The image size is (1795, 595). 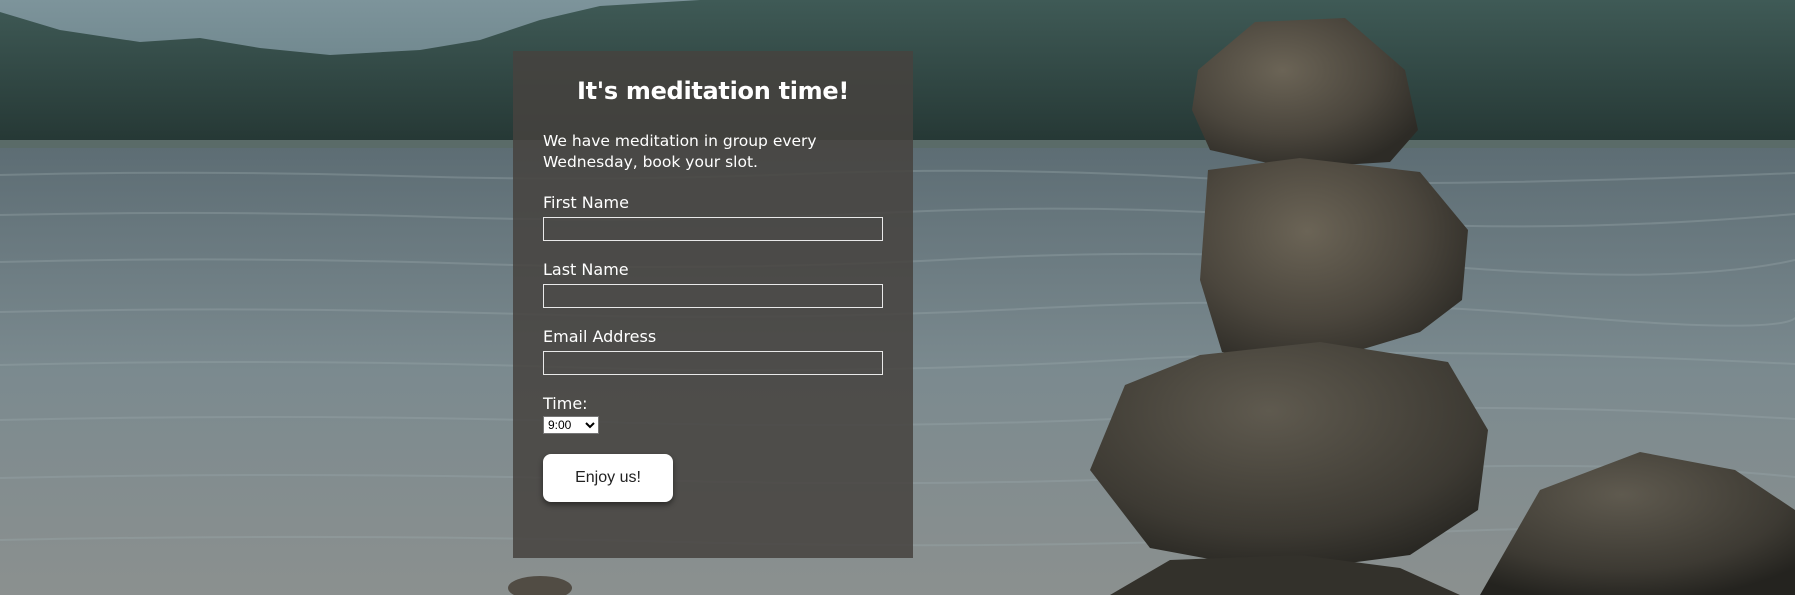 What do you see at coordinates (712, 91) in the screenshot?
I see `form-title: It's meditation time!` at bounding box center [712, 91].